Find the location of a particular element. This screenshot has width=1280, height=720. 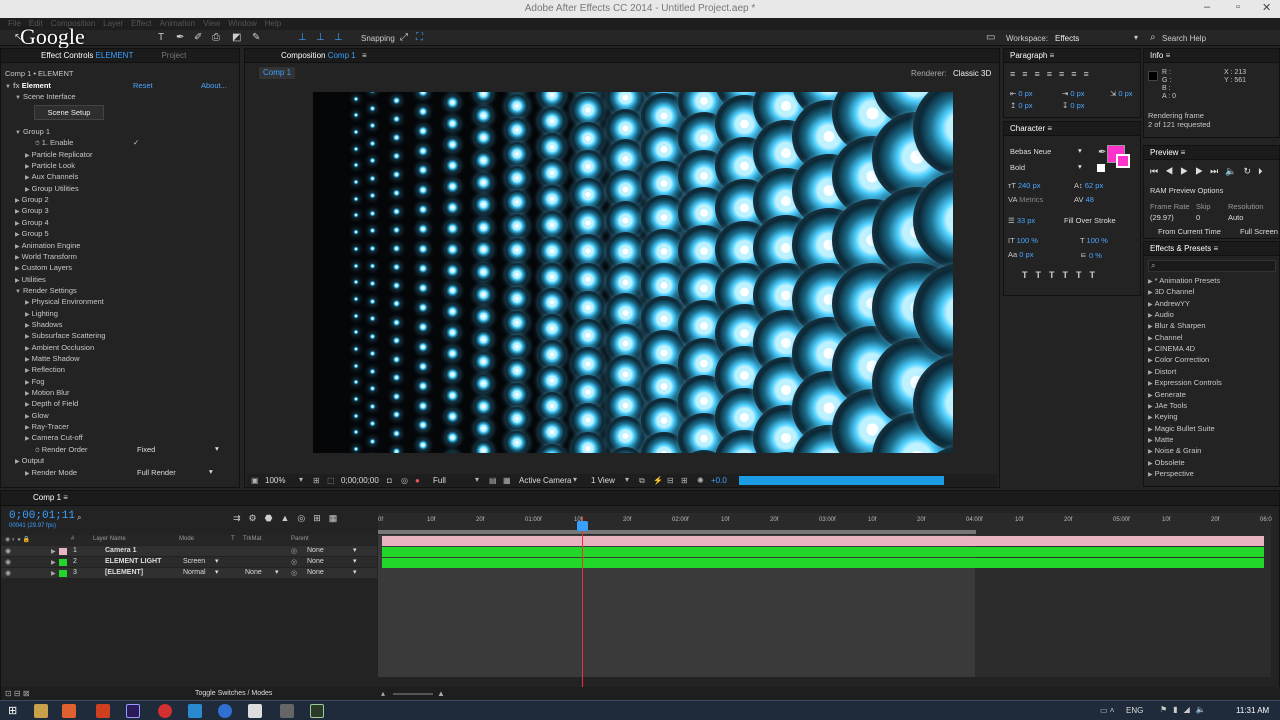

pen-tool-icon: ✒ is located at coordinates (180, 37).